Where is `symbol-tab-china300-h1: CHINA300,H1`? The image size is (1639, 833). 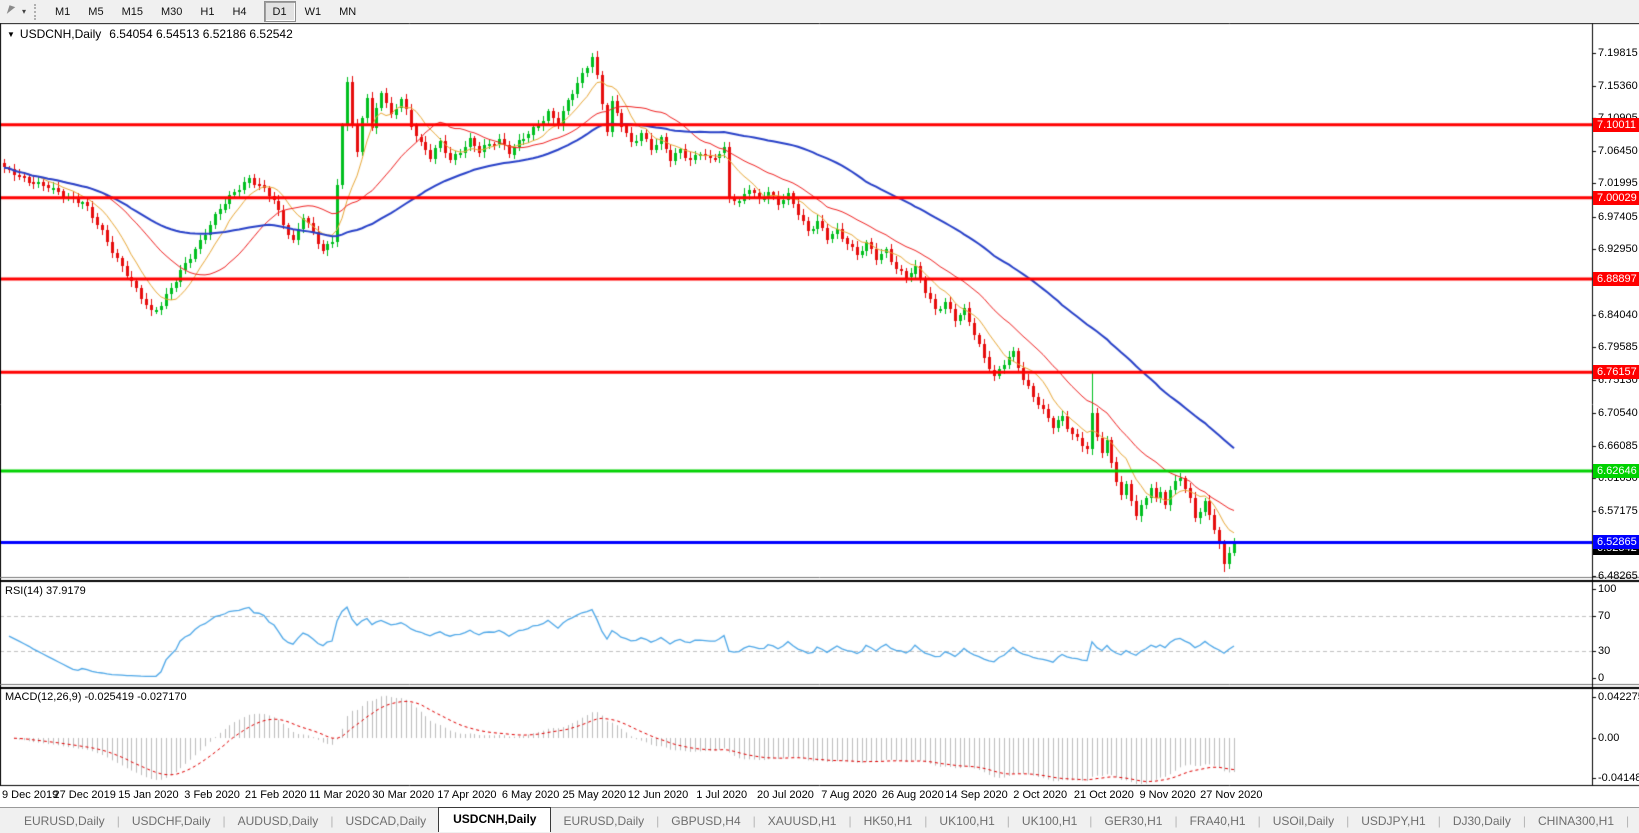 symbol-tab-china300-h1: CHINA300,H1 is located at coordinates (1576, 821).